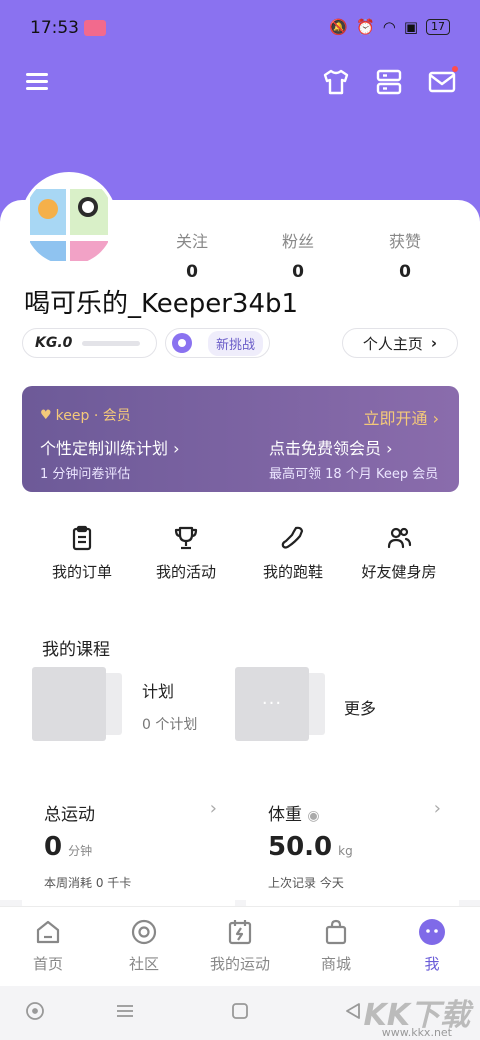 This screenshot has height=1040, width=480. I want to click on tab-label: 我的运动, so click(239, 964).